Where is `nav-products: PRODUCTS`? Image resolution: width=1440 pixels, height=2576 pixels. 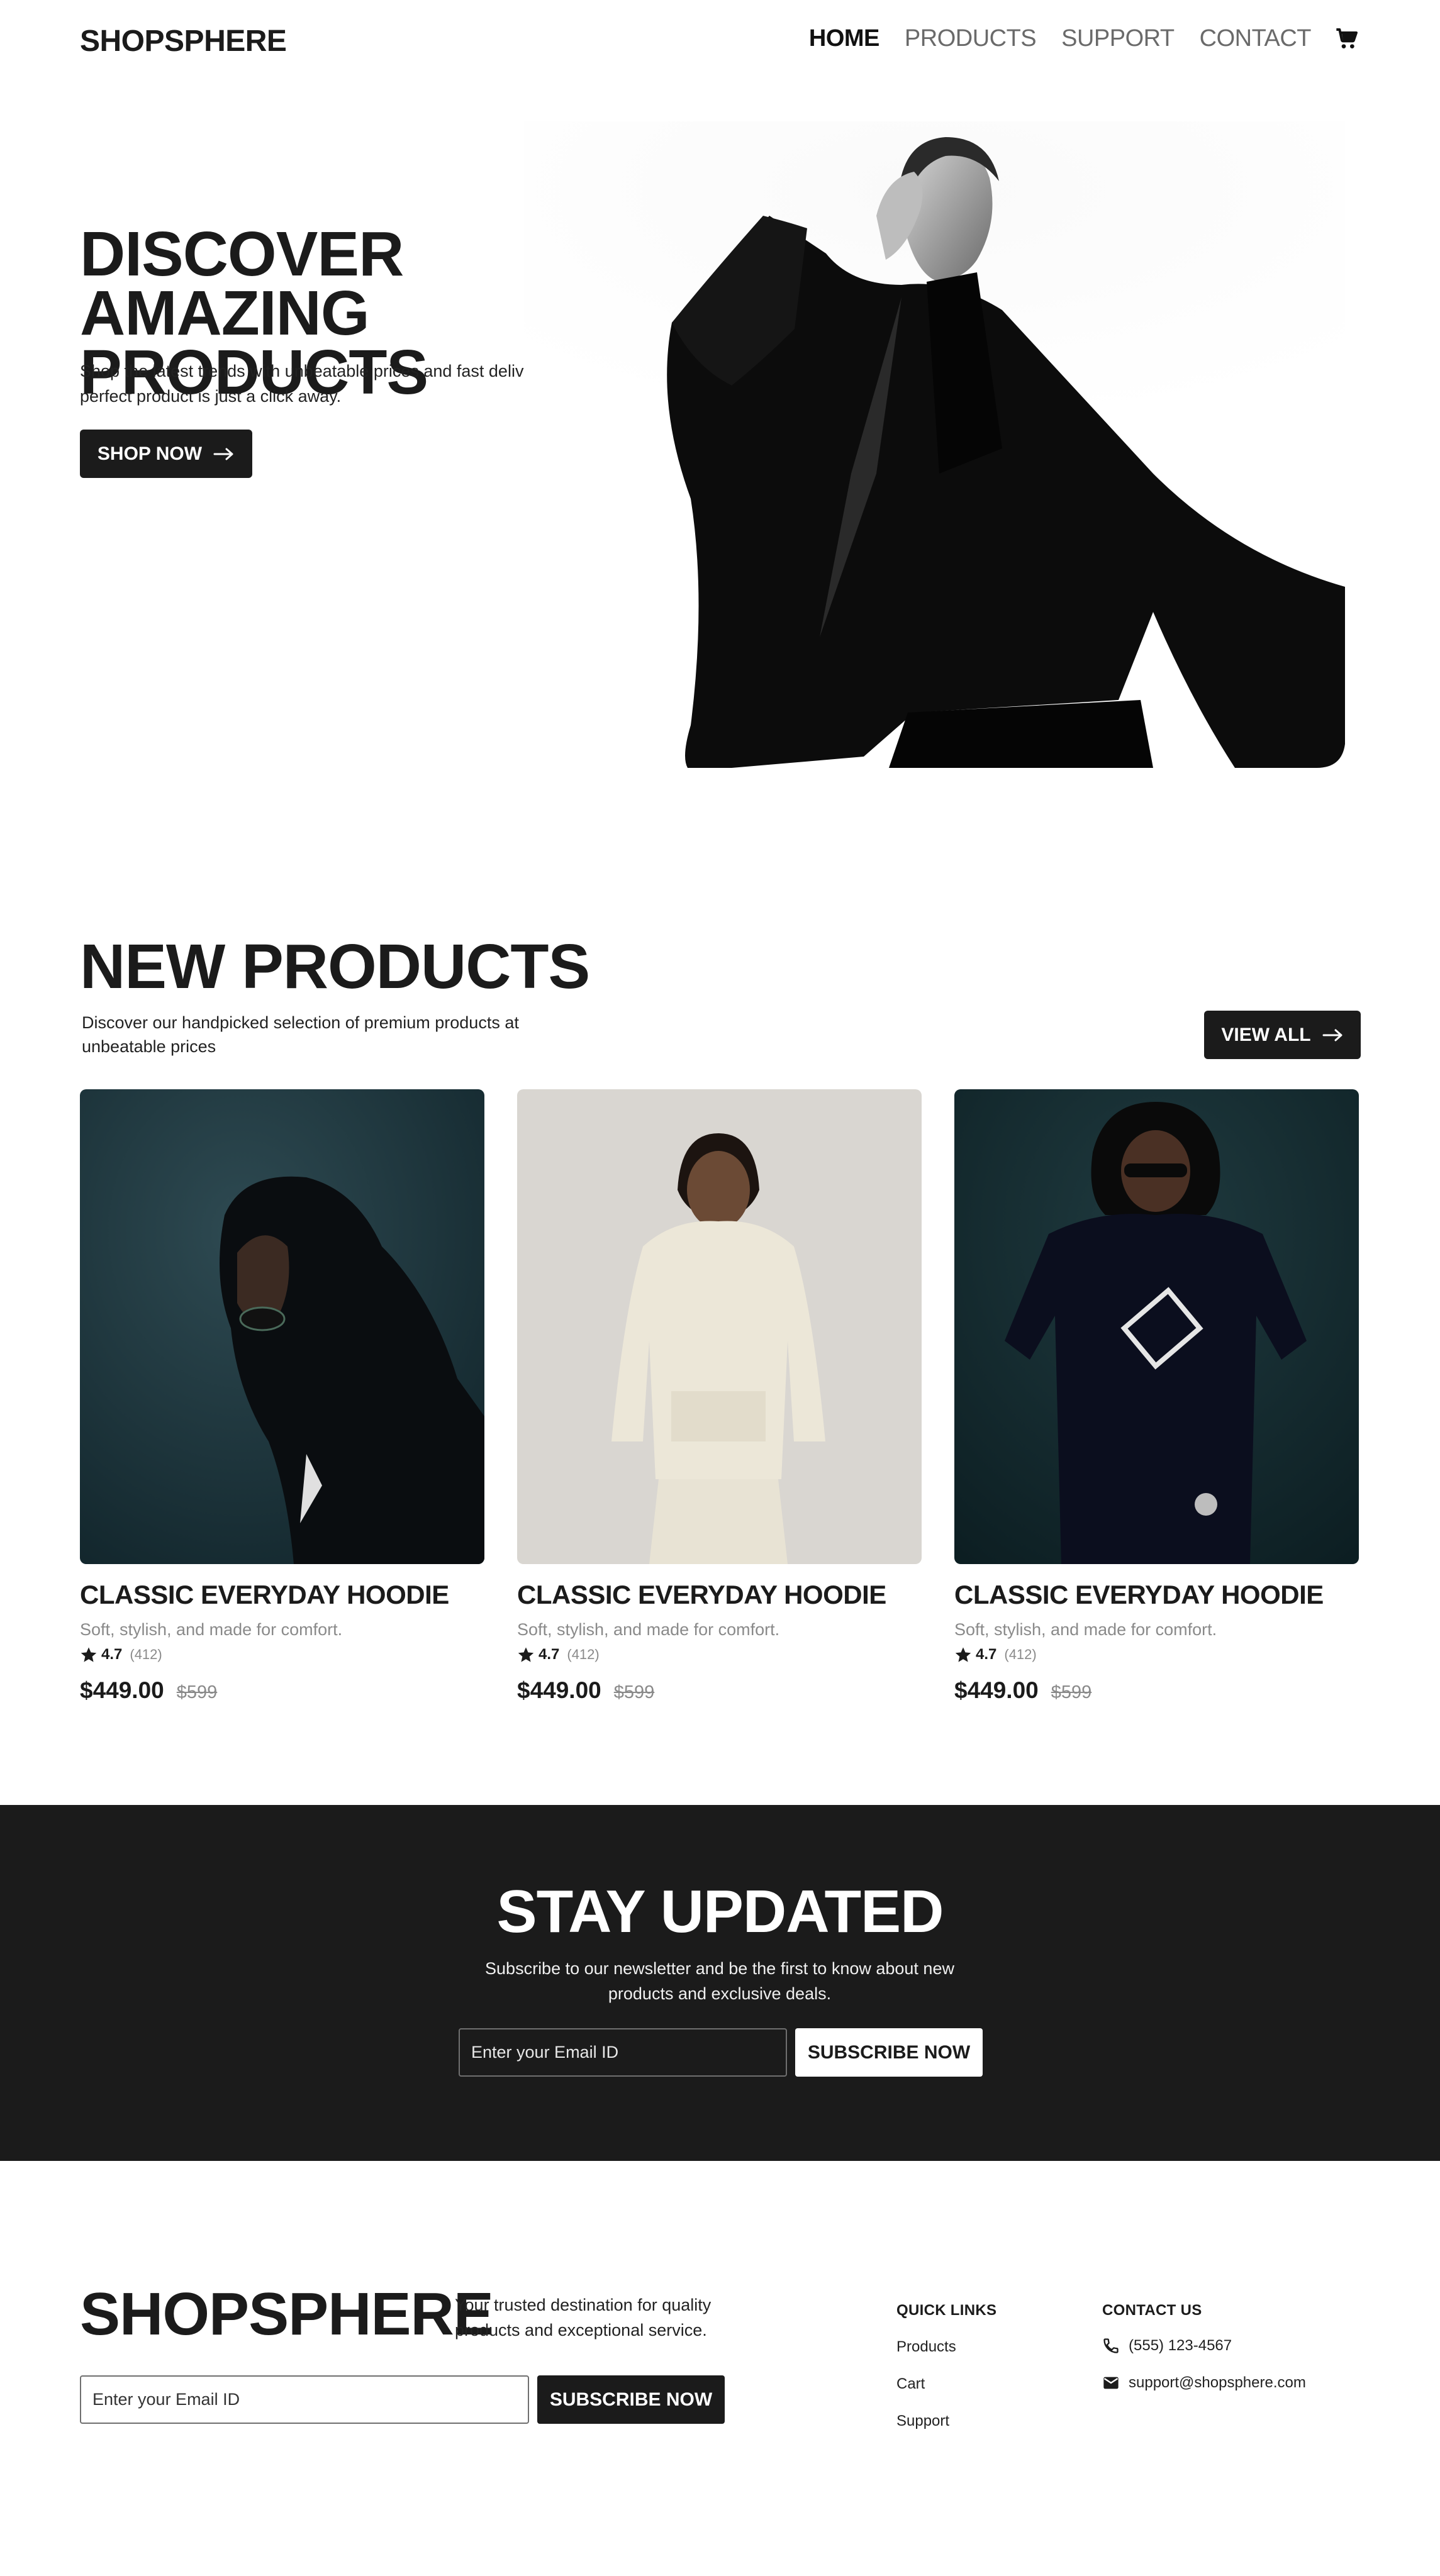 nav-products: PRODUCTS is located at coordinates (971, 38).